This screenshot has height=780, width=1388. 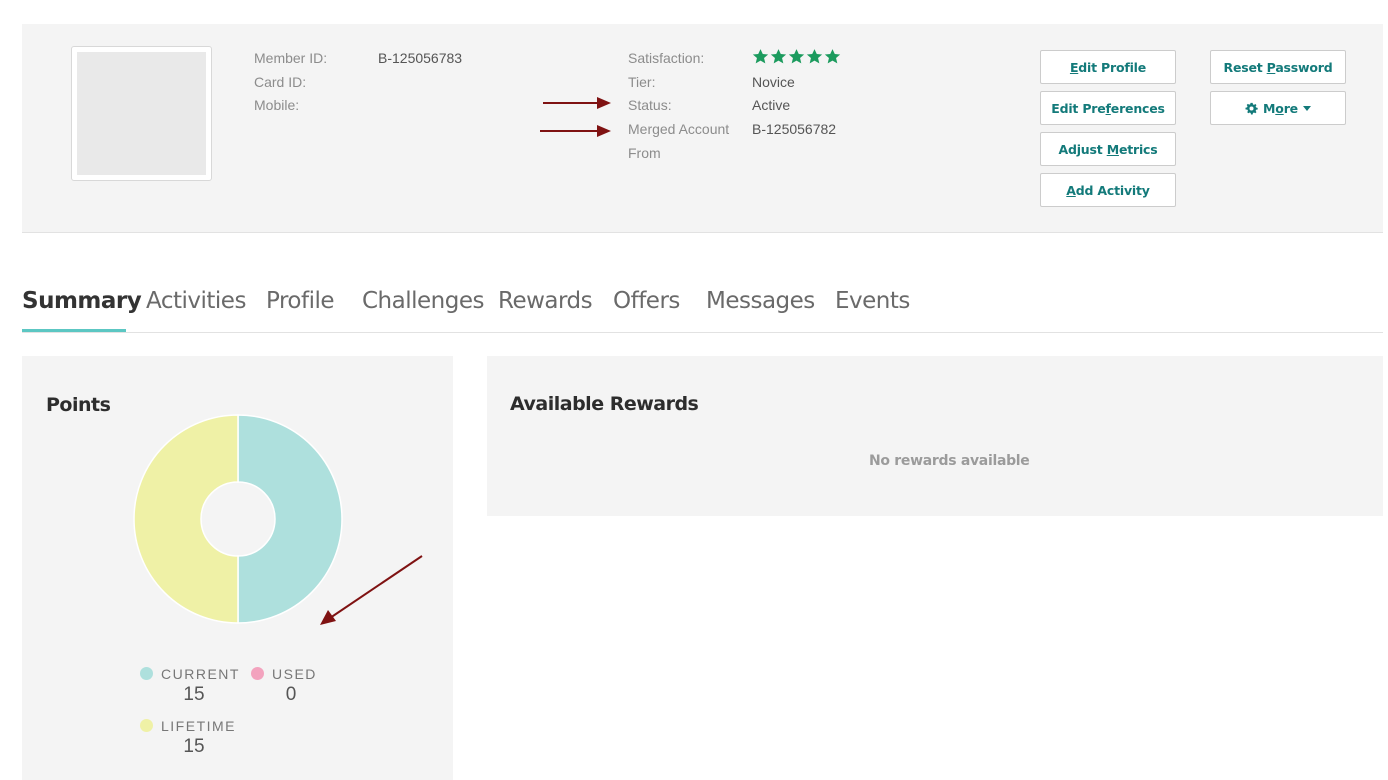 I want to click on edit-profile-label: Edit Profile, so click(x=1108, y=67).